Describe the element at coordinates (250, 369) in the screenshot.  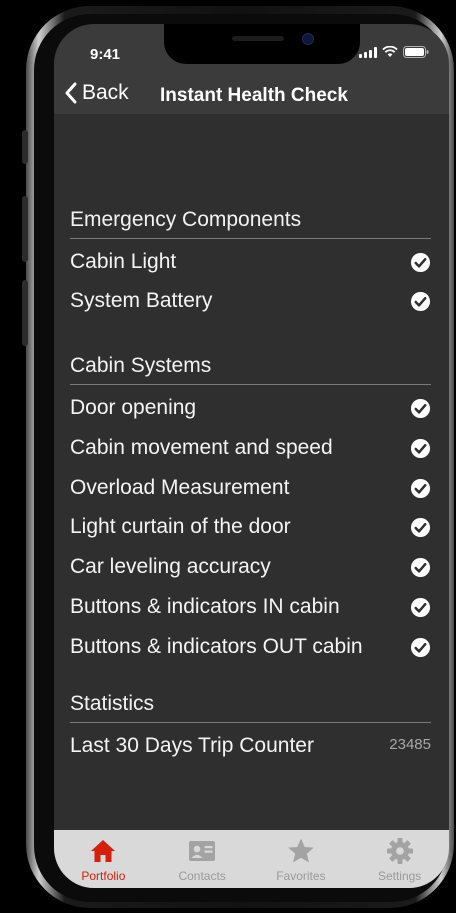
I see `section-header-cabin-systems: Cabin Systems` at that location.